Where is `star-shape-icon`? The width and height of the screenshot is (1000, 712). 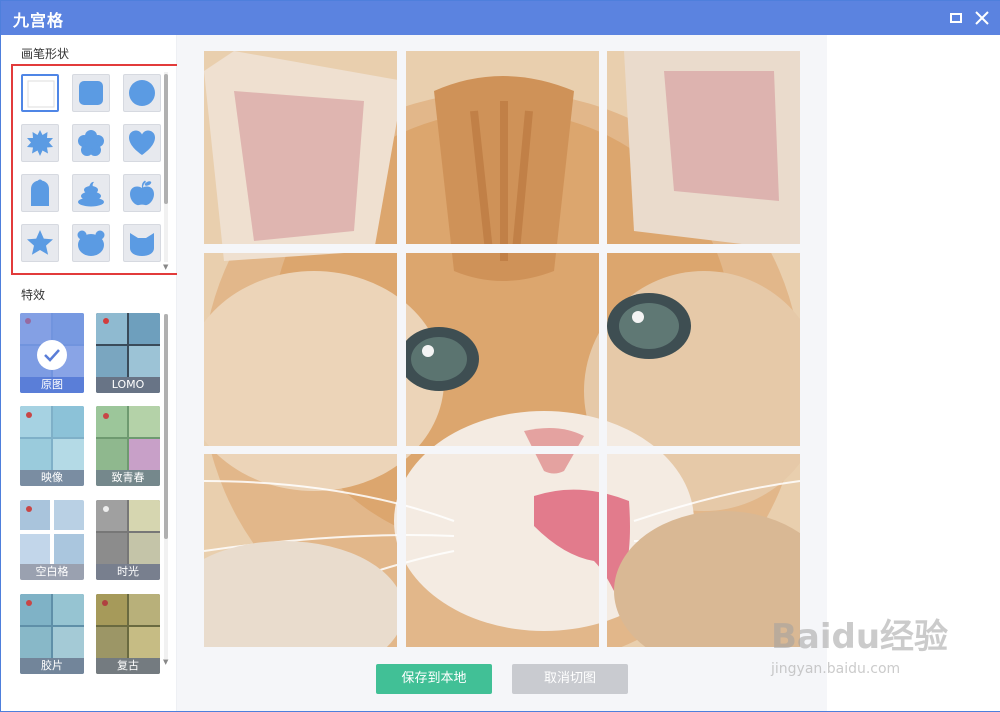 star-shape-icon is located at coordinates (40, 242).